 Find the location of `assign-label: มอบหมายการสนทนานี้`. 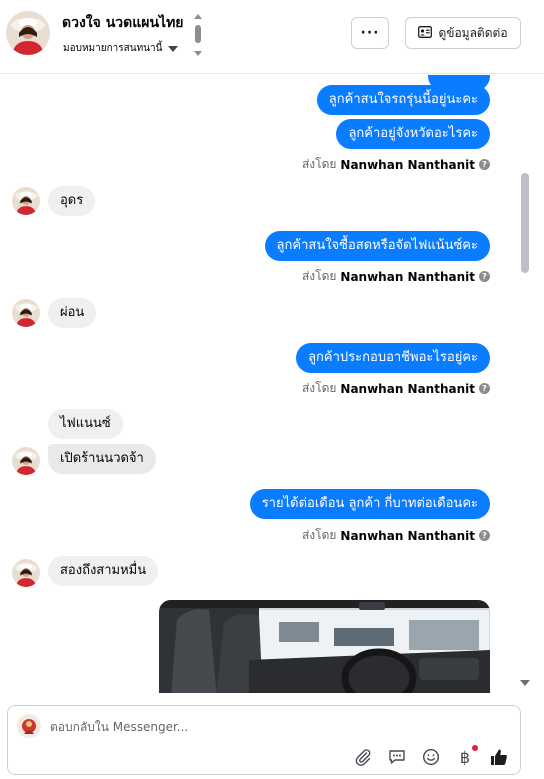

assign-label: มอบหมายการสนทนานี้ is located at coordinates (113, 48).